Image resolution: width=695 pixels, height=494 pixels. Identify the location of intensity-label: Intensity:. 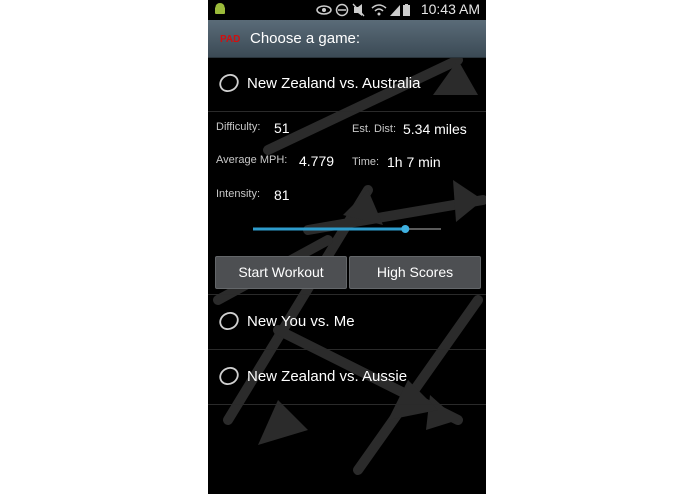
(238, 194).